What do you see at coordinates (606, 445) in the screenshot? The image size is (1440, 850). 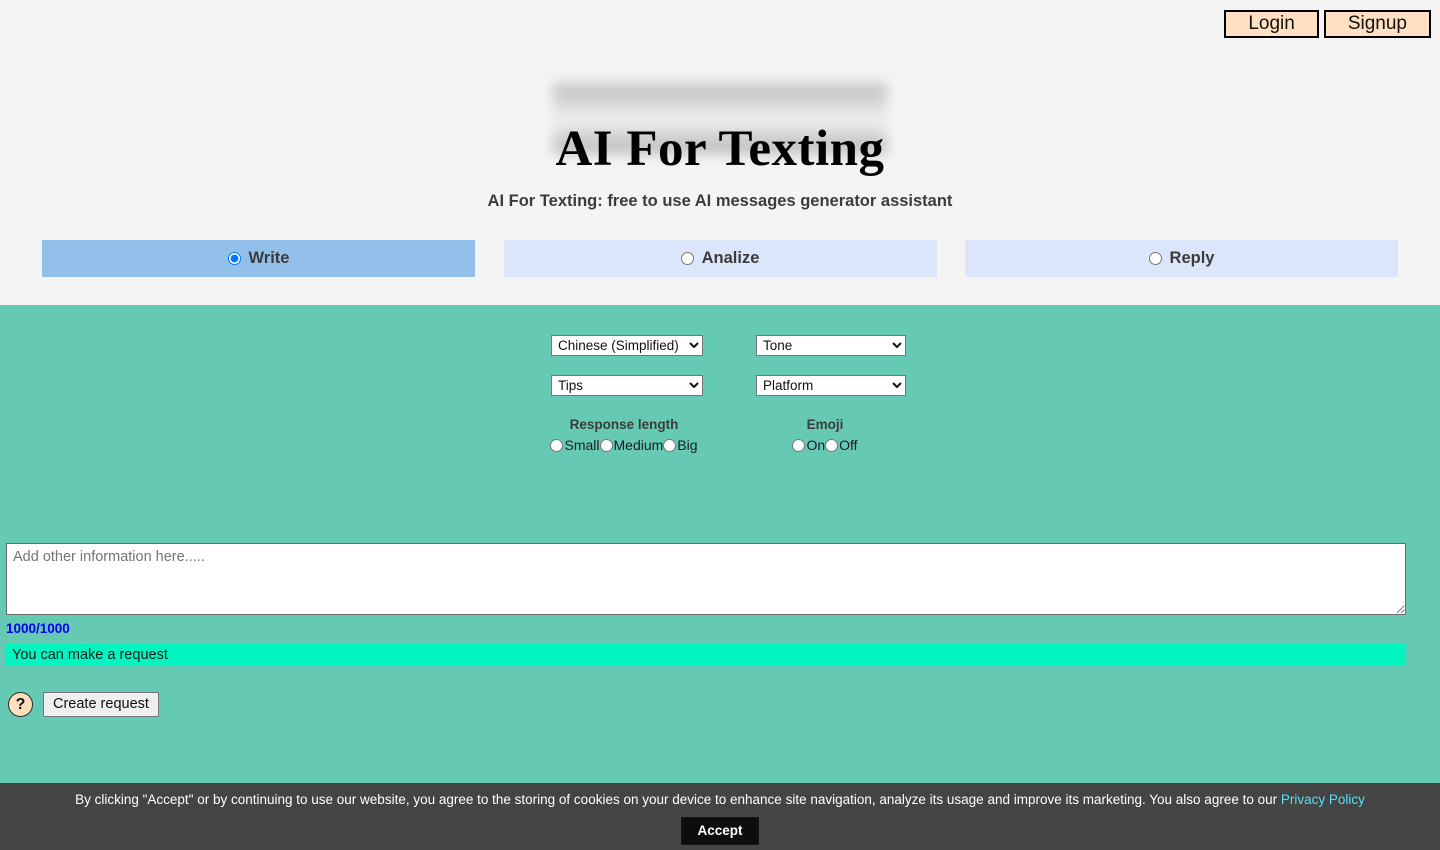 I see `response-length-radio-medium` at bounding box center [606, 445].